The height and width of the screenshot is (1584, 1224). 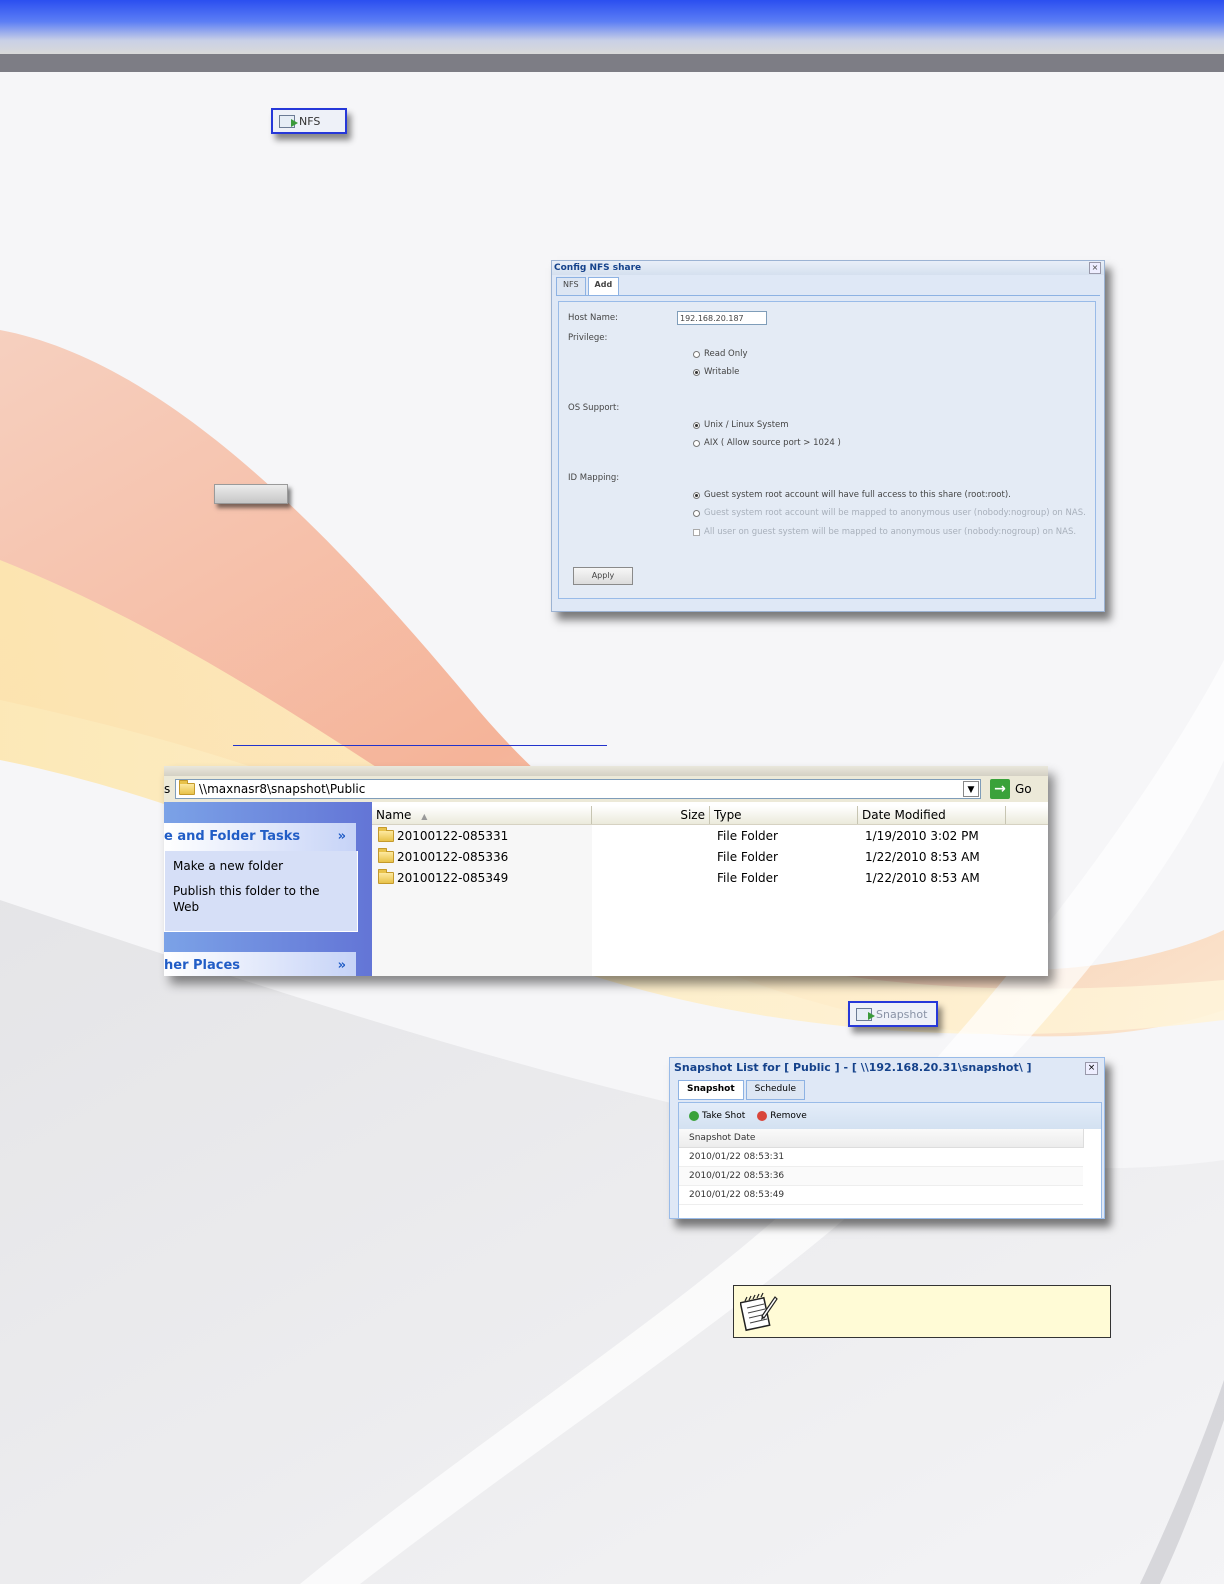 What do you see at coordinates (482, 815) in the screenshot?
I see `column-name: Name ▲` at bounding box center [482, 815].